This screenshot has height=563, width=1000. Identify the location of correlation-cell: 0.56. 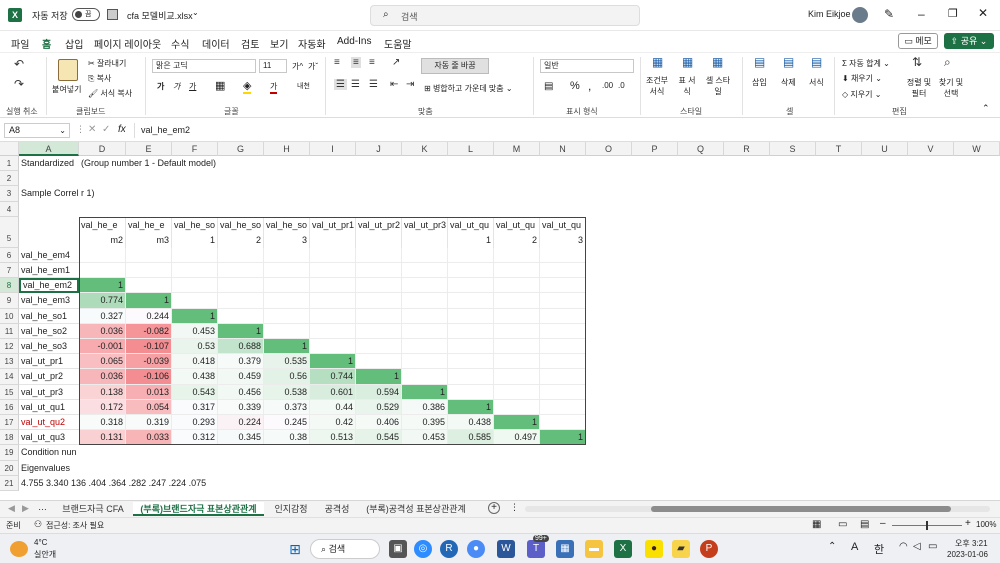
(287, 377).